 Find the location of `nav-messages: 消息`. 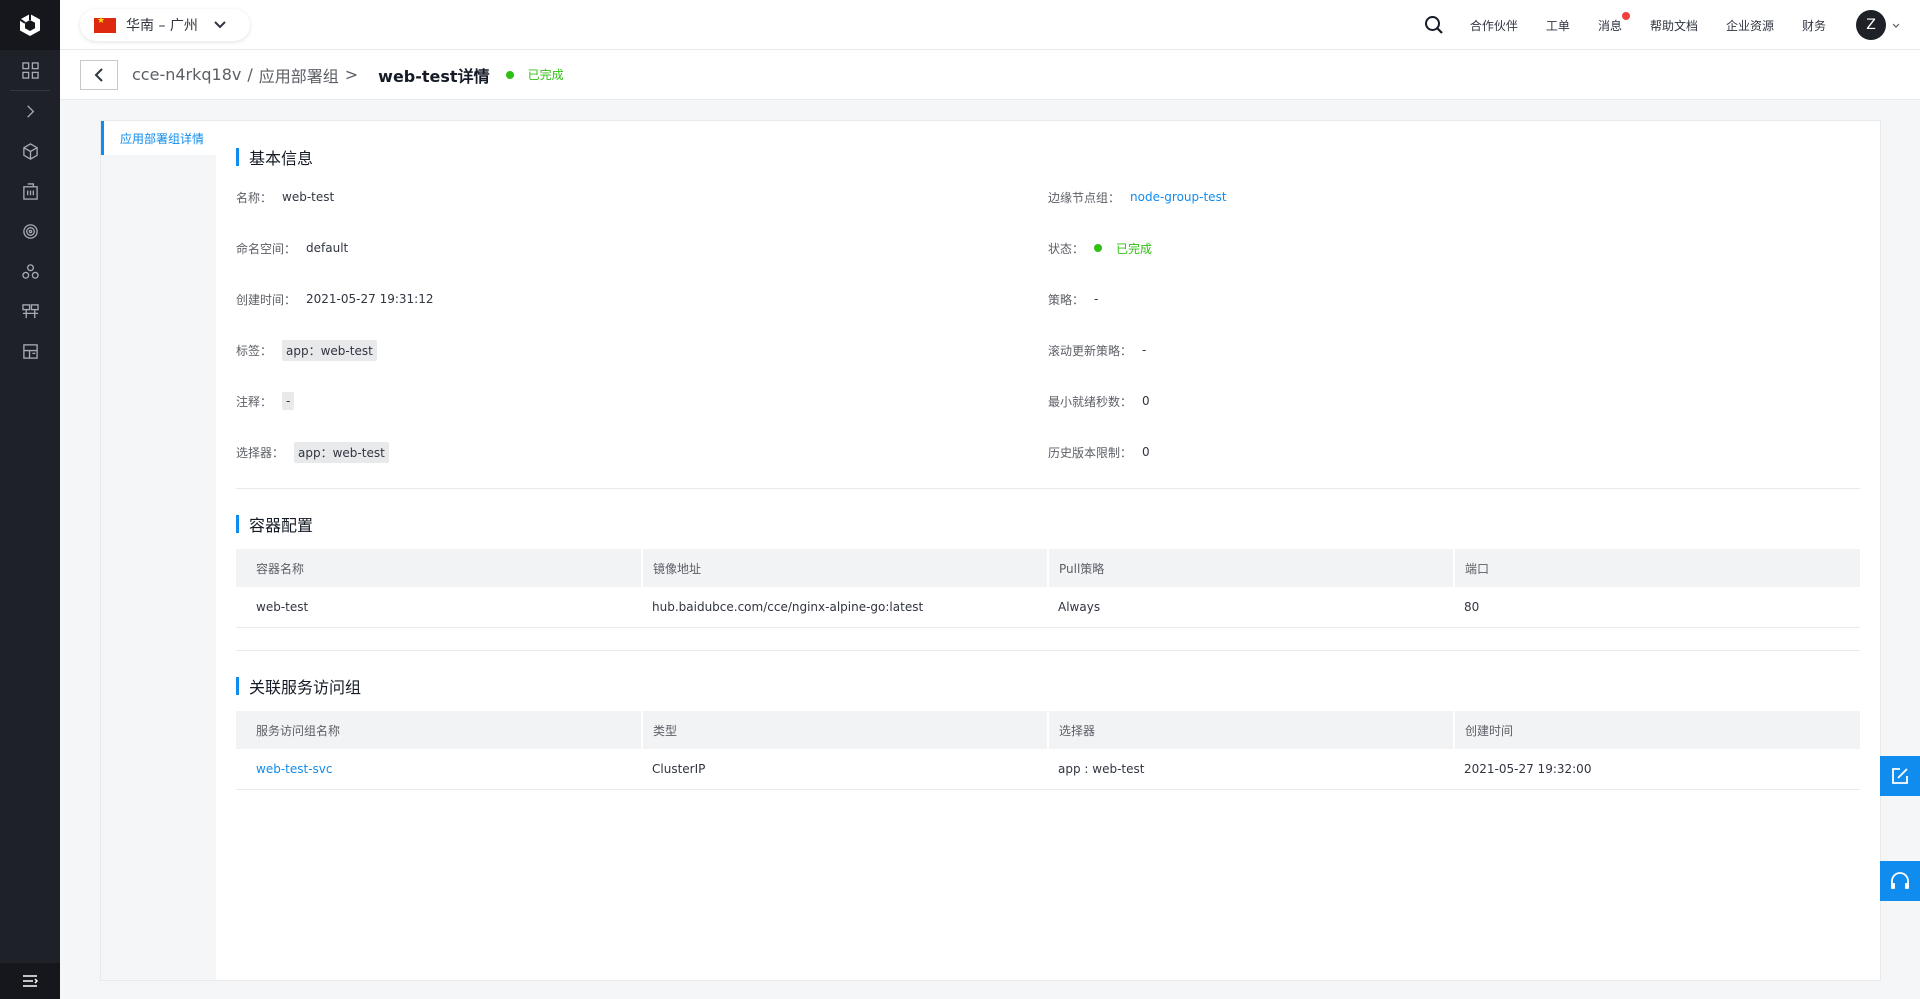

nav-messages: 消息 is located at coordinates (1613, 22).